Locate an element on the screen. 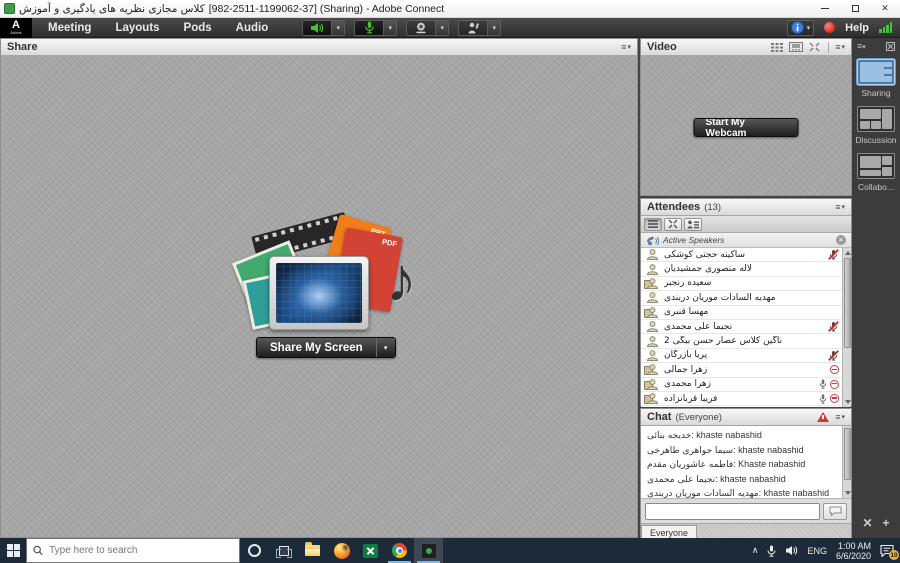 The height and width of the screenshot is (563, 900). attendee-row: ناگین کلاس عصار حسن بیگی 2 is located at coordinates (746, 341).